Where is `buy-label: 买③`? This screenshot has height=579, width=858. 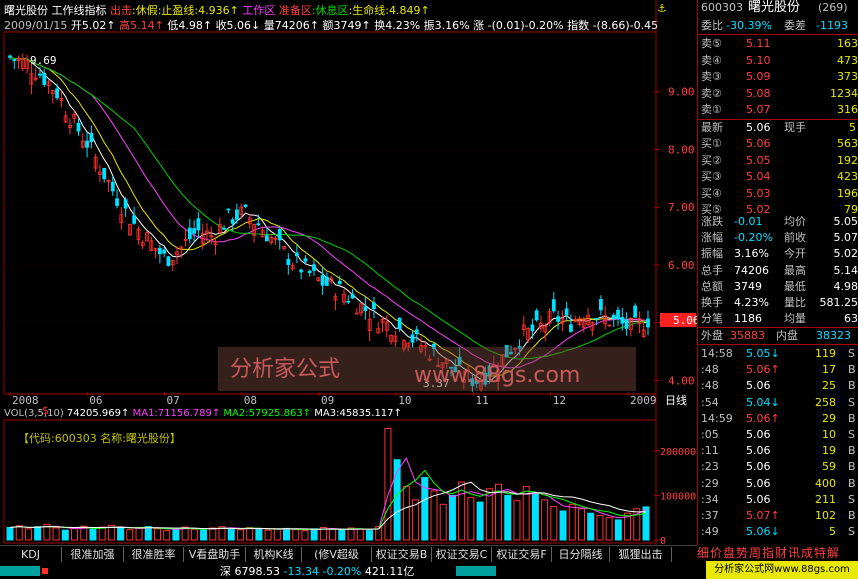 buy-label: 买③ is located at coordinates (711, 176).